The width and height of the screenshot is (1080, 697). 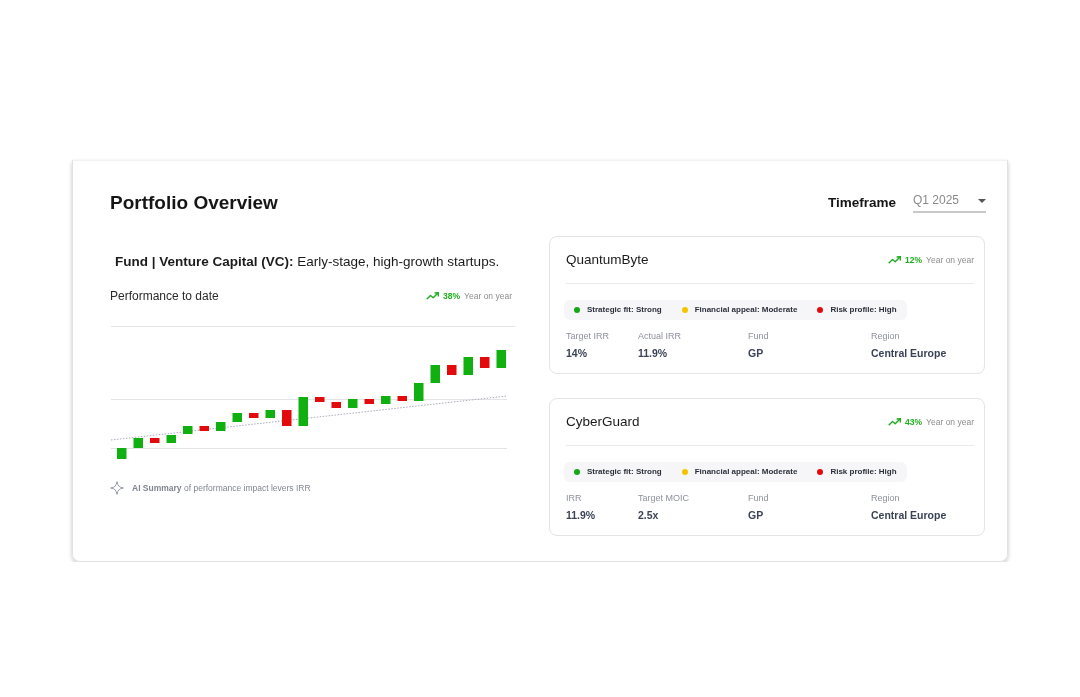 What do you see at coordinates (577, 353) in the screenshot?
I see `metric-value: 14%` at bounding box center [577, 353].